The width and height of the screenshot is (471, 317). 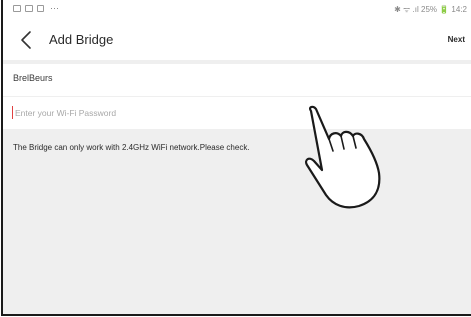 What do you see at coordinates (81, 39) in the screenshot?
I see `page-title: Add Bridge` at bounding box center [81, 39].